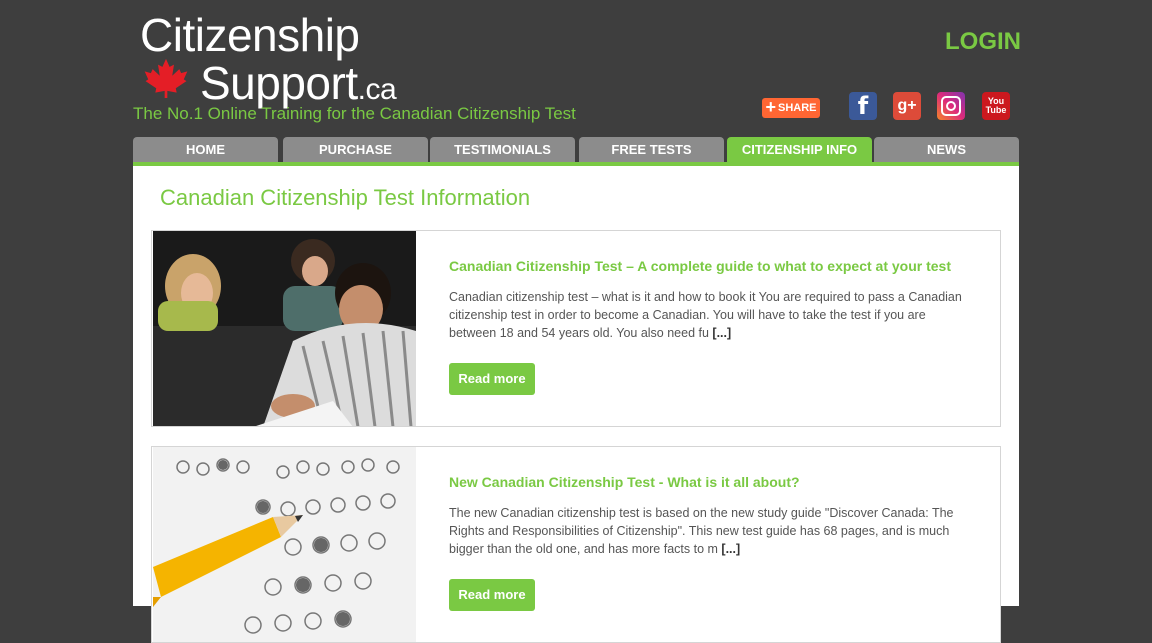 Image resolution: width=1152 pixels, height=643 pixels. I want to click on youtube-icon: You Tube, so click(996, 106).